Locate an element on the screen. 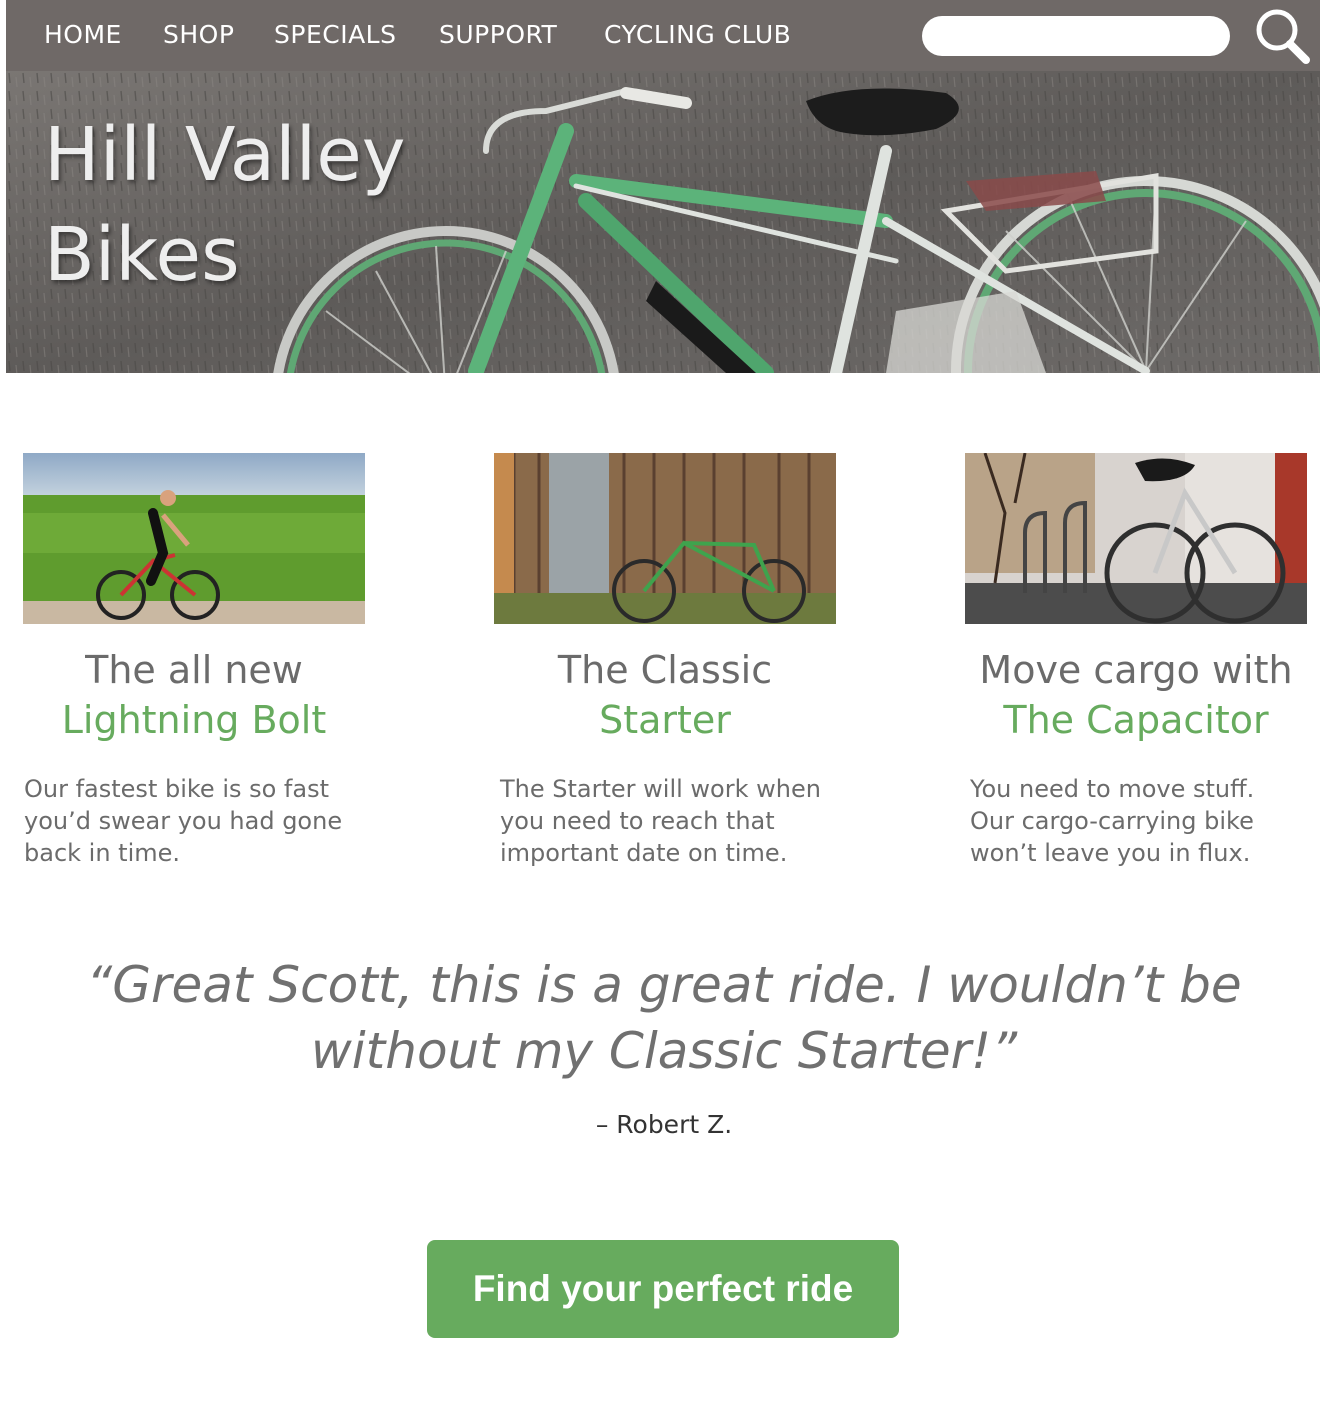 The height and width of the screenshot is (1412, 1328). product-heading: The all new Lightning Bolt is located at coordinates (197, 695).